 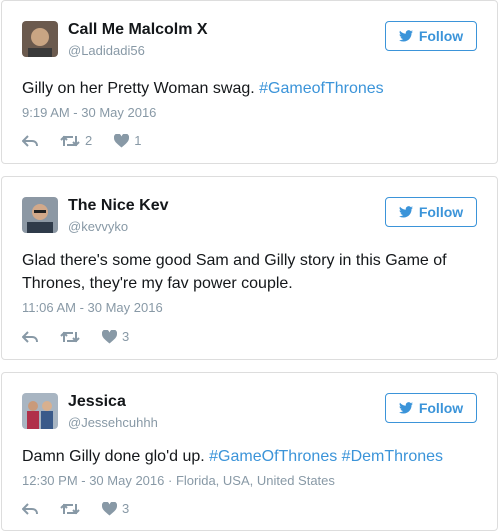 I want to click on retweet-button: 2, so click(x=76, y=140).